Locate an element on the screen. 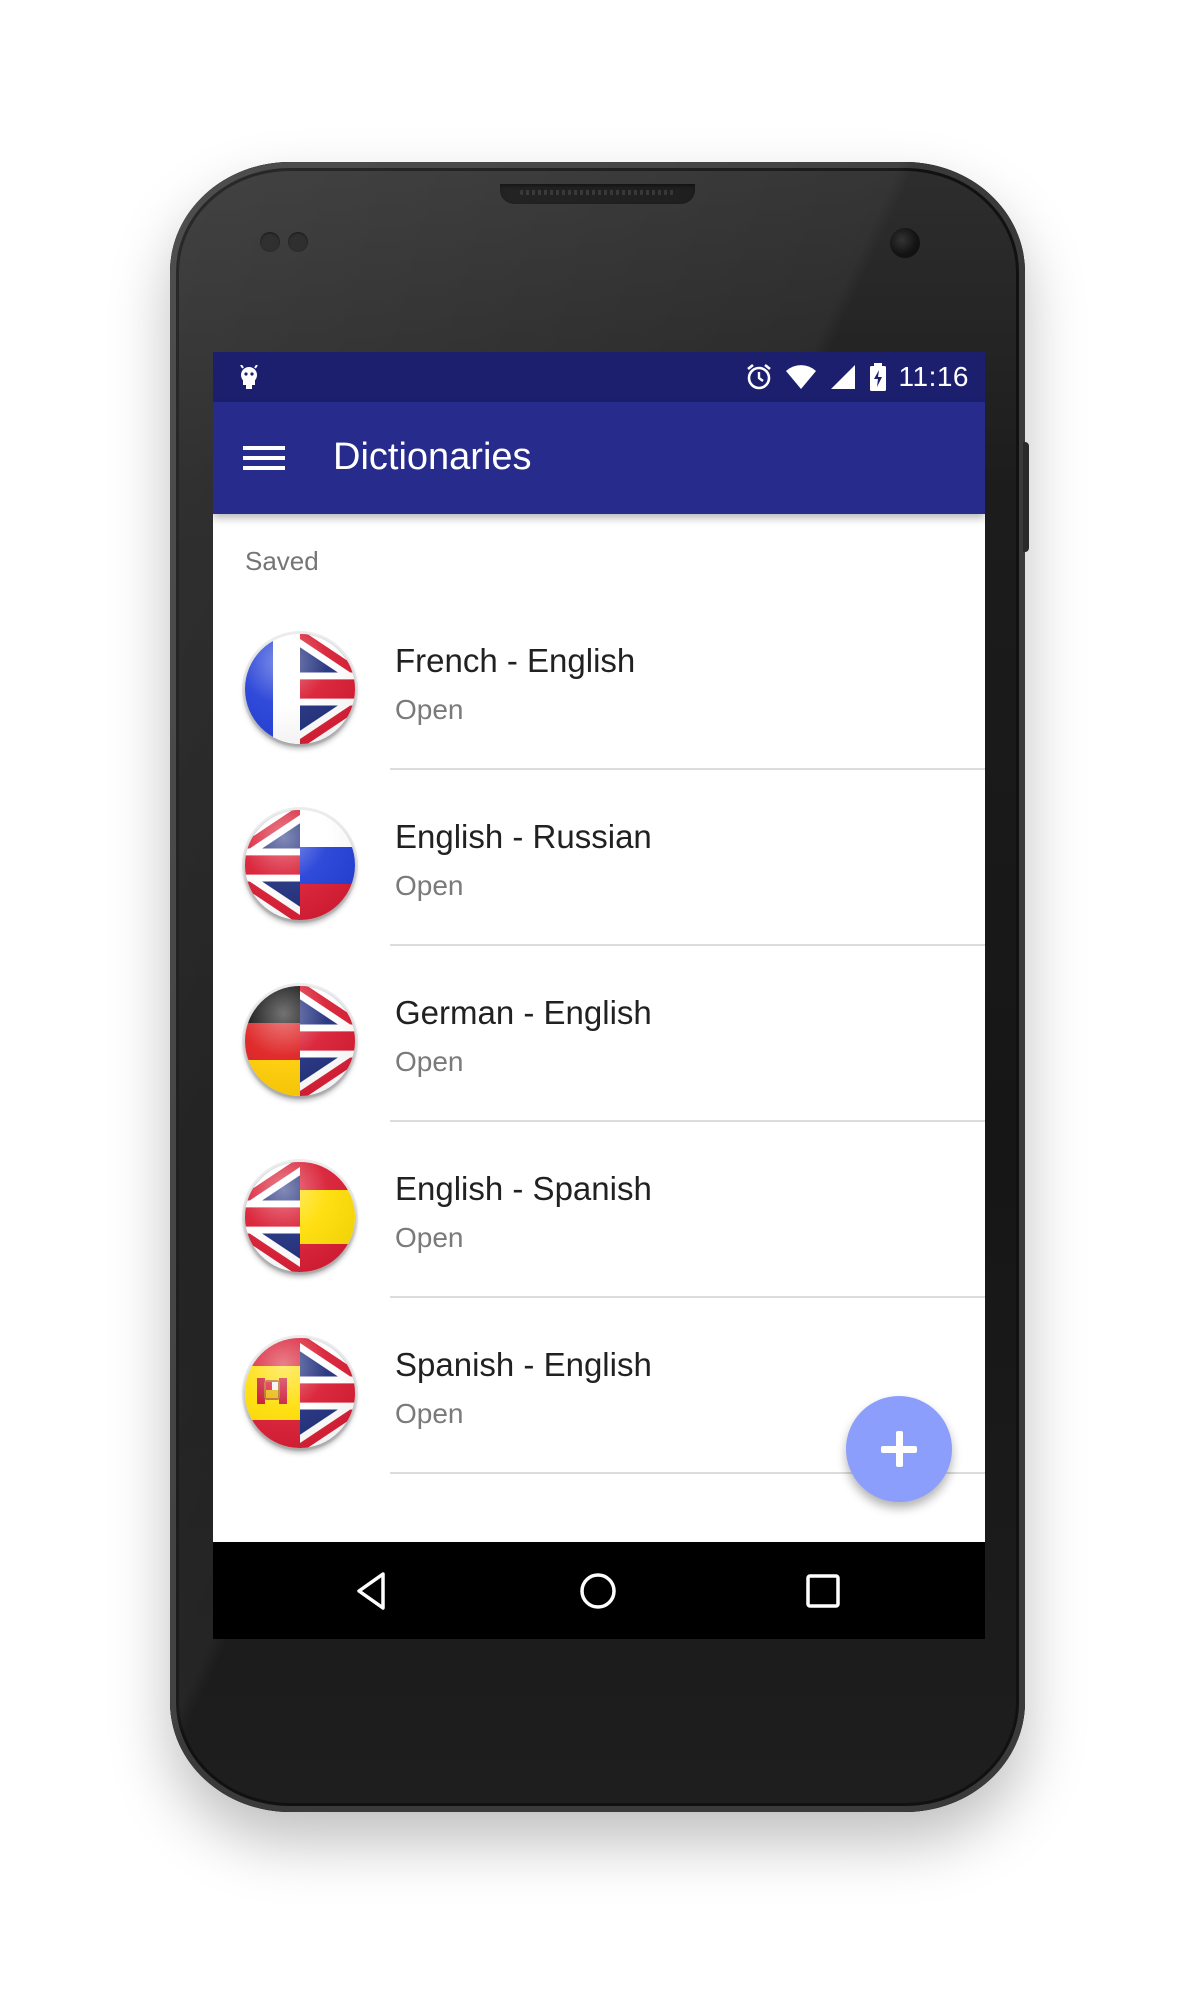 The image size is (1195, 1994). list-item-french-english: French - English Open is located at coordinates (599, 682).